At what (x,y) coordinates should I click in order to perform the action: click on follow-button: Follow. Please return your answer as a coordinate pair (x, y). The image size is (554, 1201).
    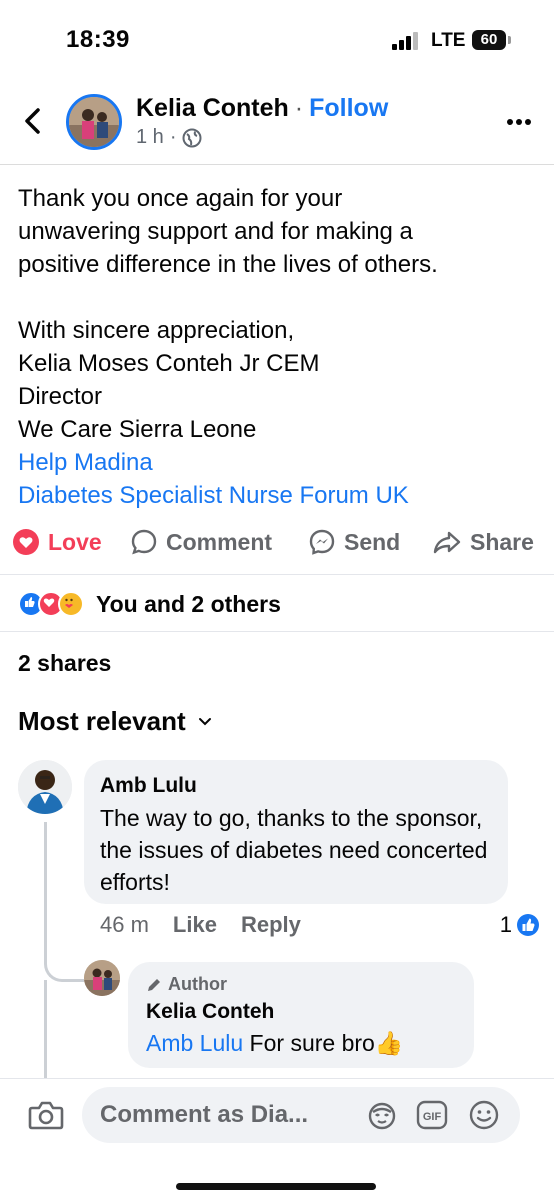
    Looking at the image, I should click on (348, 108).